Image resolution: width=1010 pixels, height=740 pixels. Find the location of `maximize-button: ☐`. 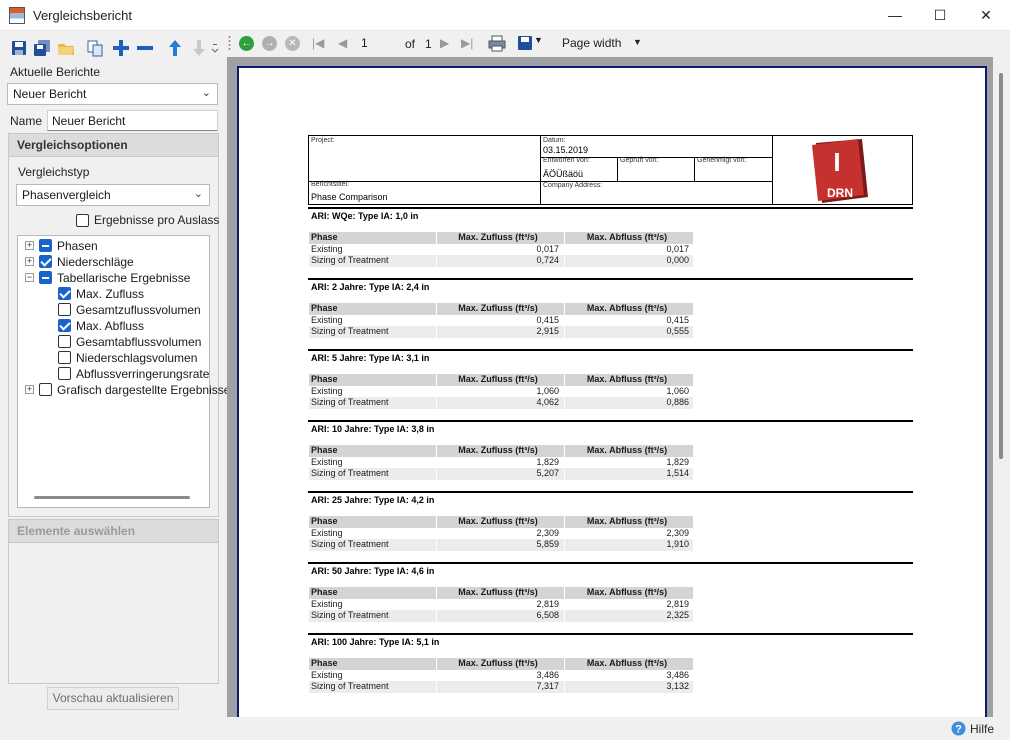

maximize-button: ☐ is located at coordinates (940, 15).